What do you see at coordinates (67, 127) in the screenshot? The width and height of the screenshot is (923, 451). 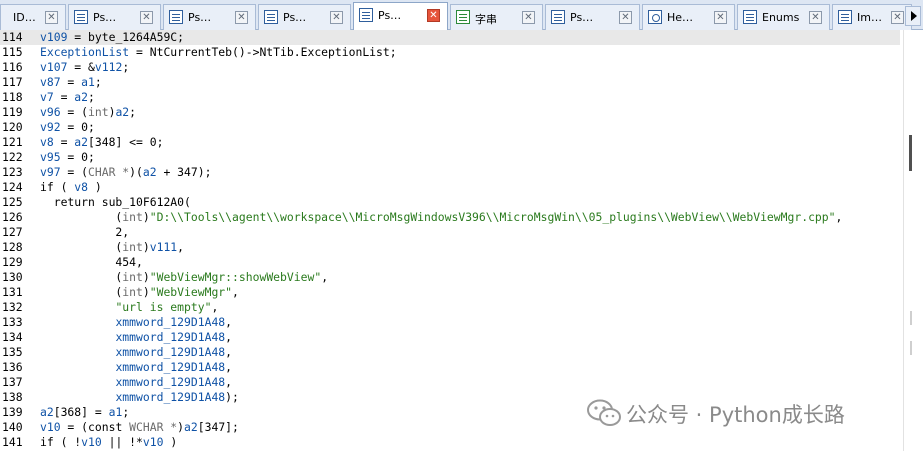 I see `code-text: v92 = 0;` at bounding box center [67, 127].